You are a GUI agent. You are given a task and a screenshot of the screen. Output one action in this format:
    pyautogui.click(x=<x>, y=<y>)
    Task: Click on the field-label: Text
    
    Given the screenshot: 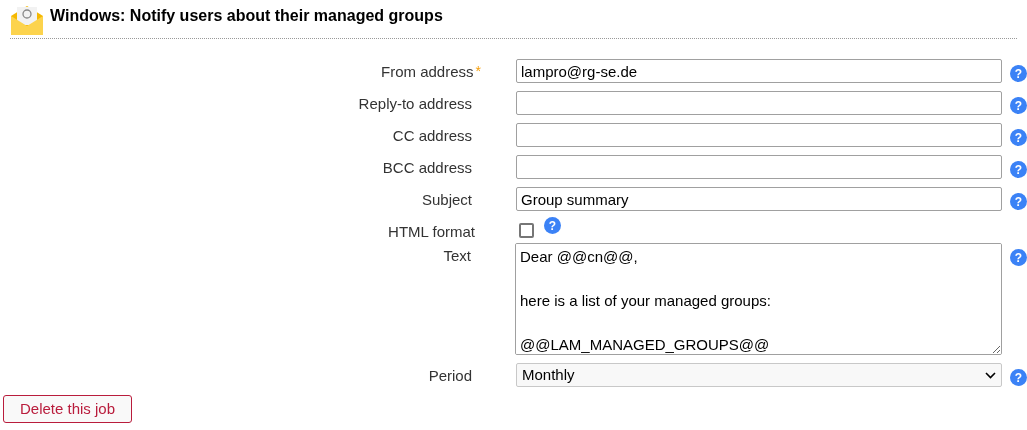 What is the action you would take?
    pyautogui.click(x=457, y=256)
    